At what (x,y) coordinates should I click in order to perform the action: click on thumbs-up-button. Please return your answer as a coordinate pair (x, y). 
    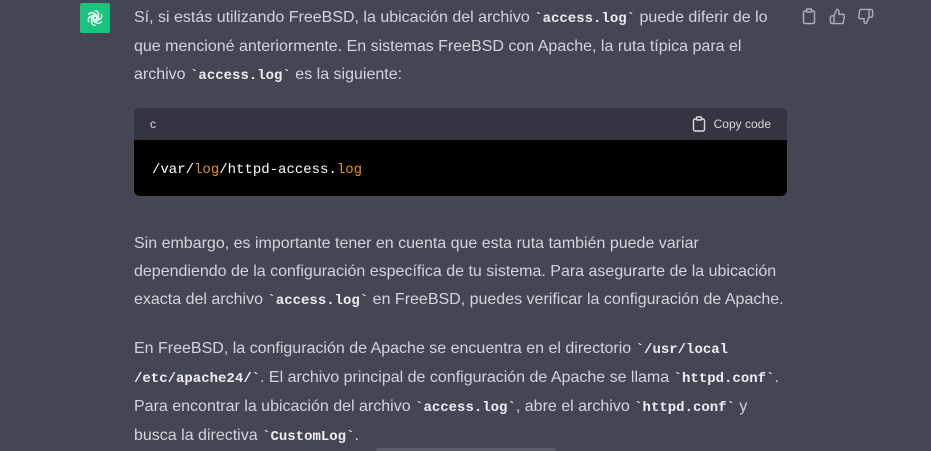
    Looking at the image, I should click on (837, 16).